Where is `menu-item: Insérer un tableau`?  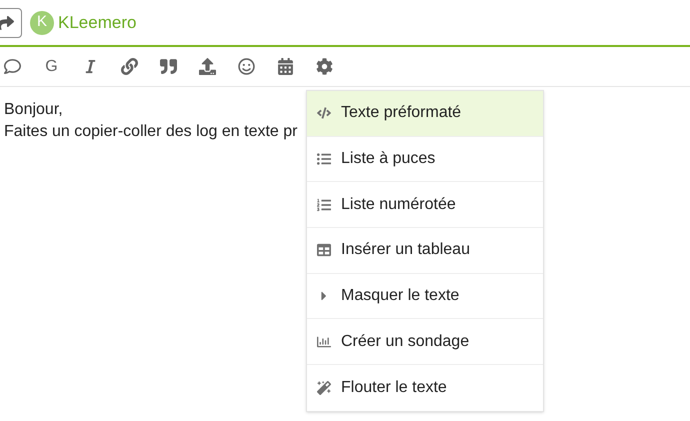 menu-item: Insérer un tableau is located at coordinates (425, 251).